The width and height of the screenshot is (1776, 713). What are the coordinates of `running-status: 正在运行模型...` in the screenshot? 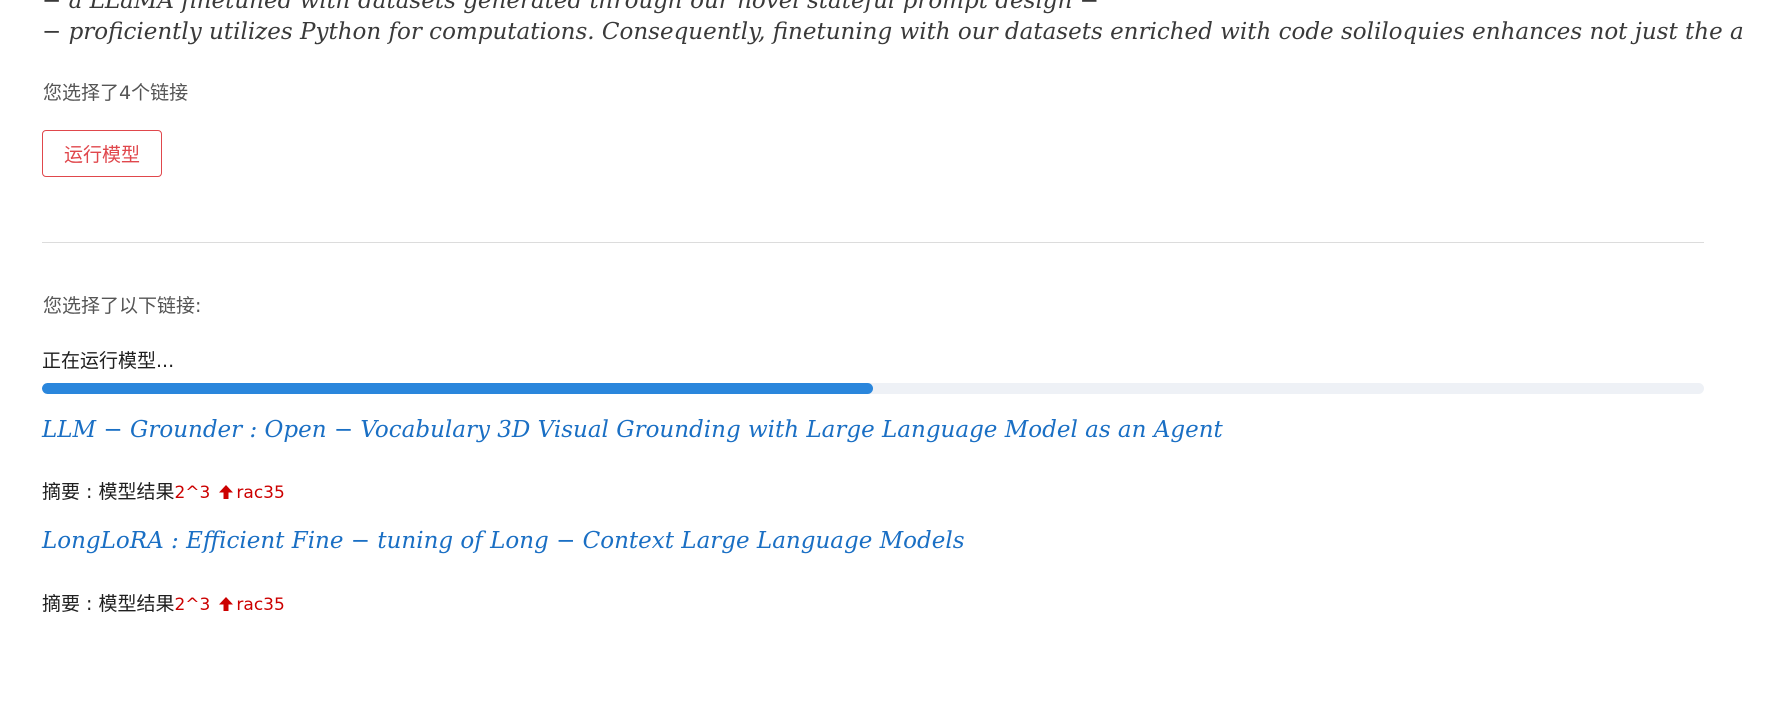 It's located at (108, 361).